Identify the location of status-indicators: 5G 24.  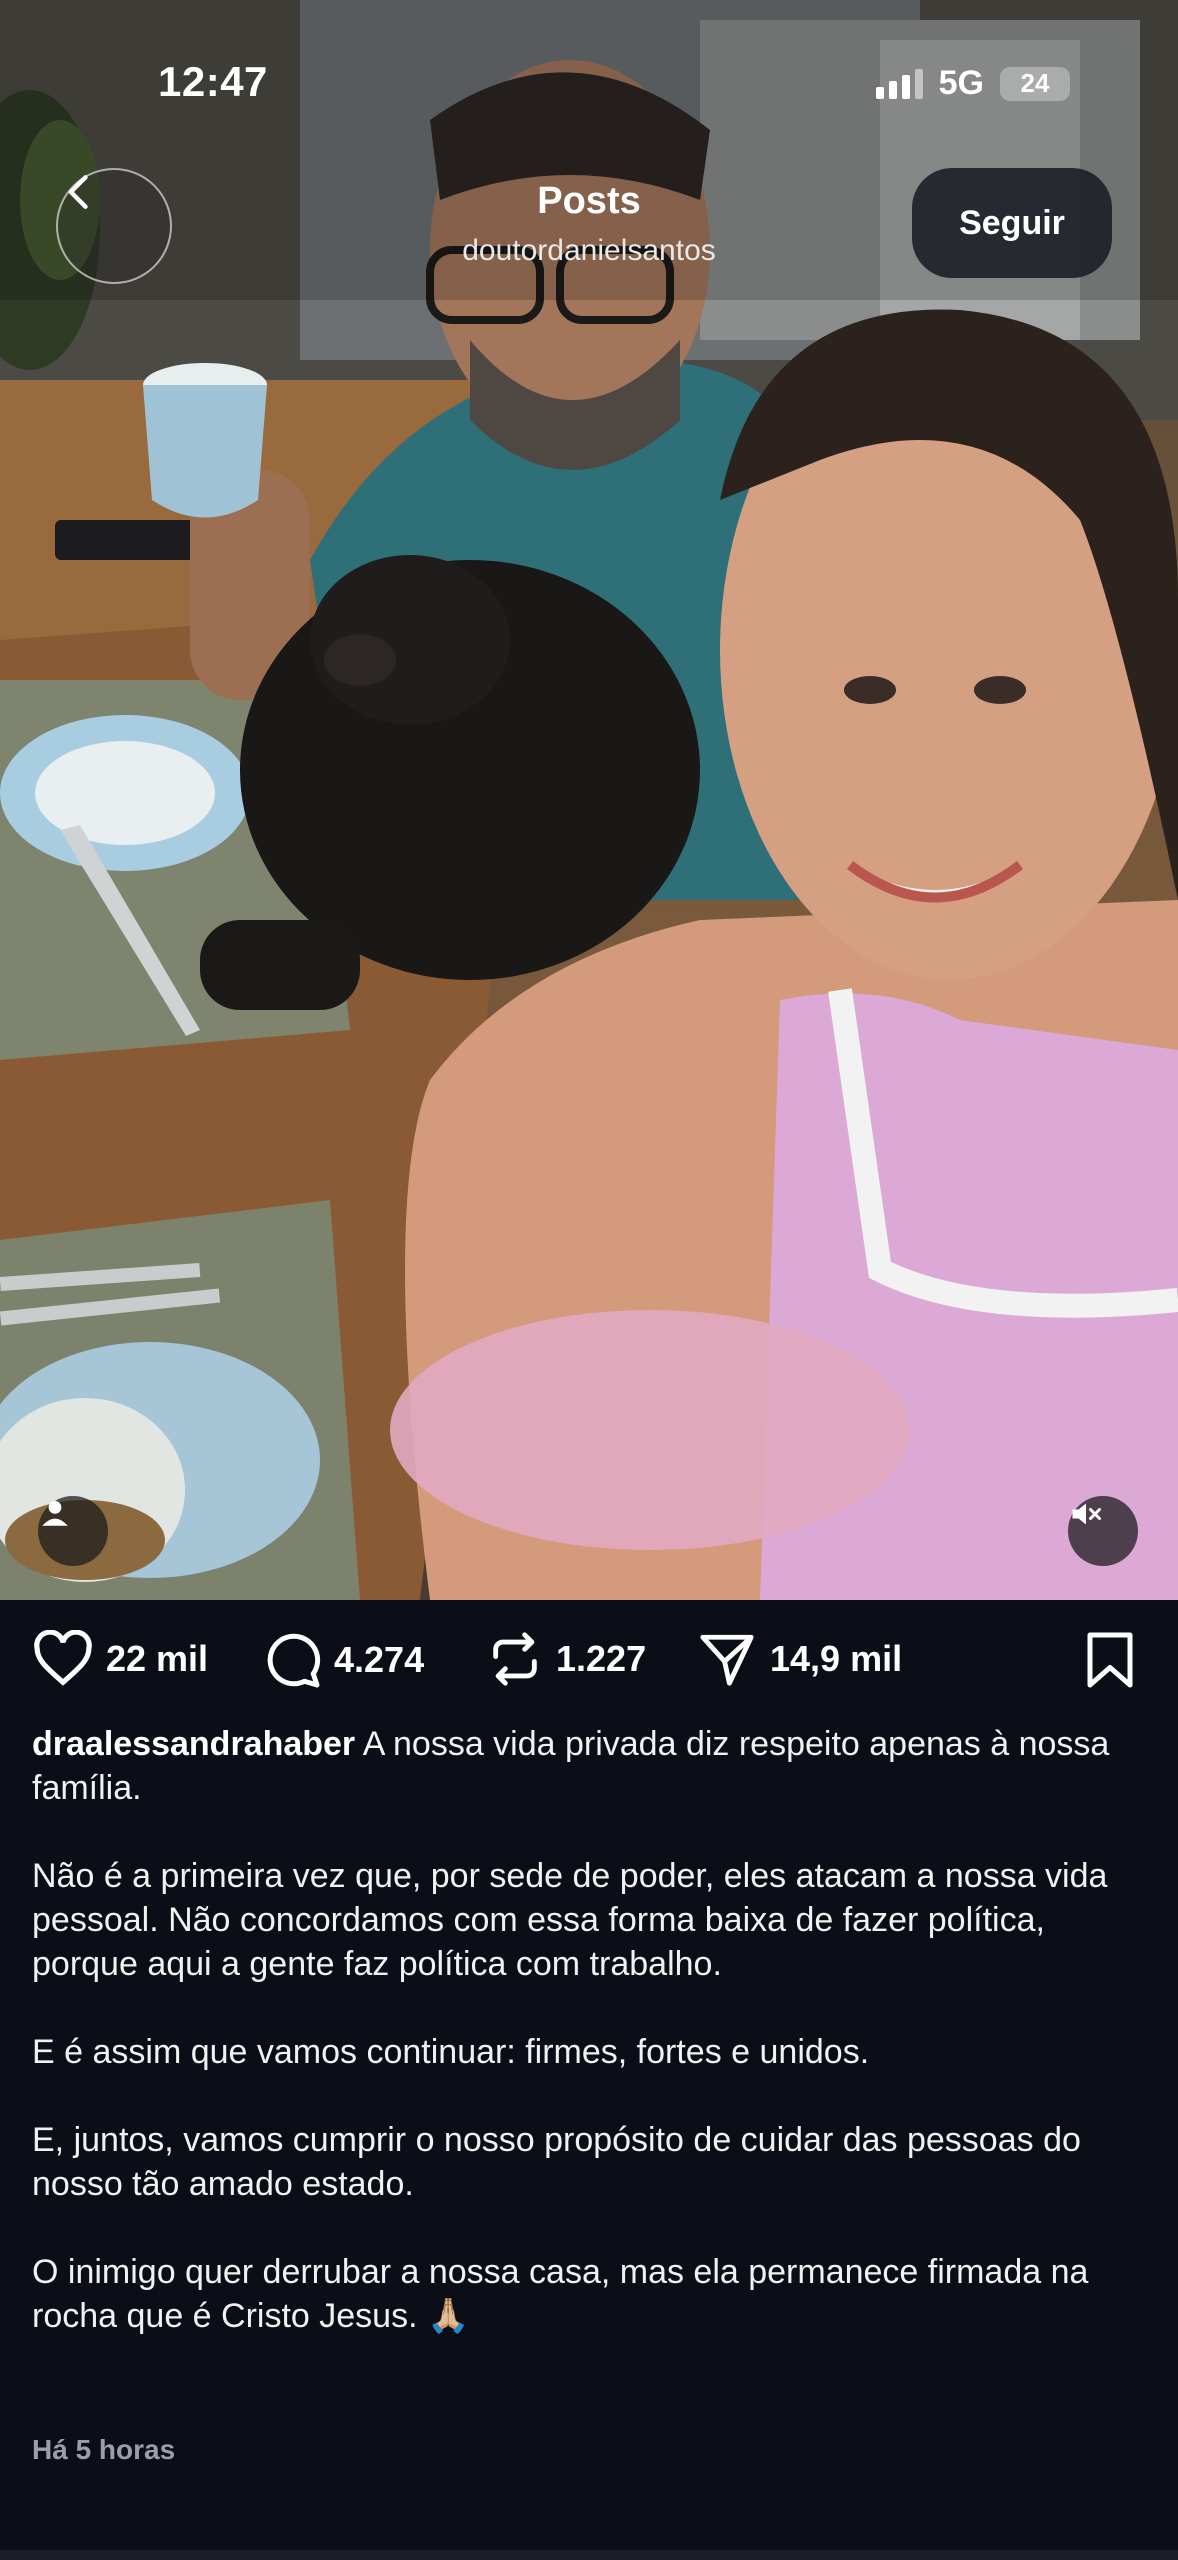
(972, 83).